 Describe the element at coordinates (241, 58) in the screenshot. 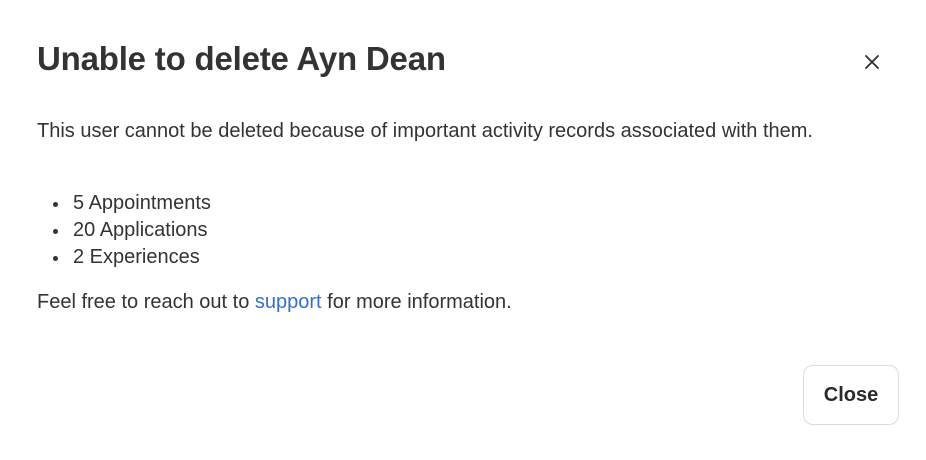

I see `dialog-title: Unable to delete Ayn Dean` at that location.